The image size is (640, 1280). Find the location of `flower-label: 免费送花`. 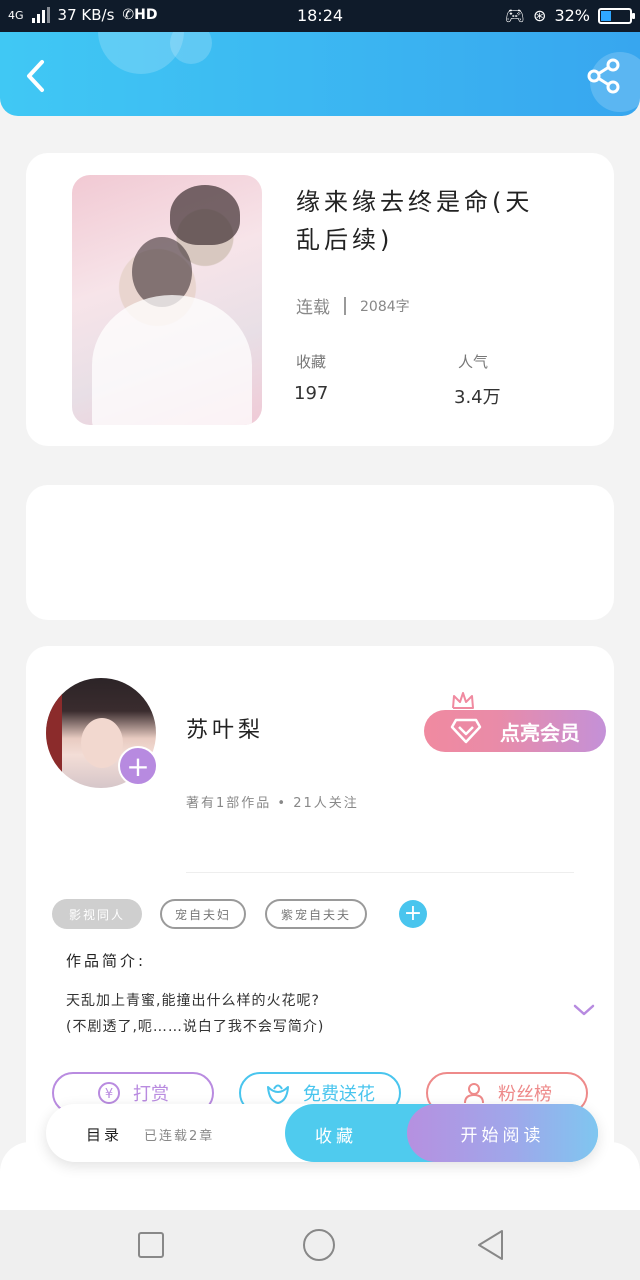

flower-label: 免费送花 is located at coordinates (339, 1094).